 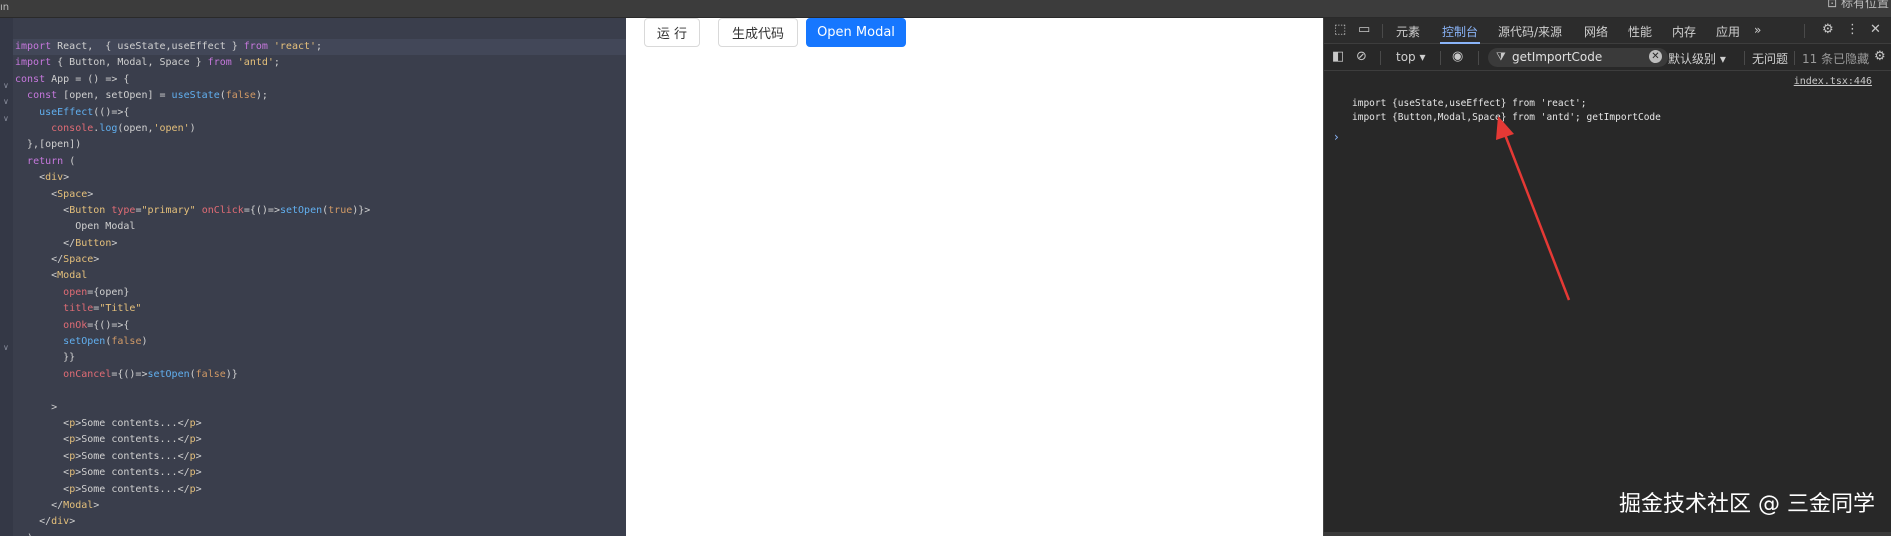 I want to click on code-line, so click(x=192, y=391).